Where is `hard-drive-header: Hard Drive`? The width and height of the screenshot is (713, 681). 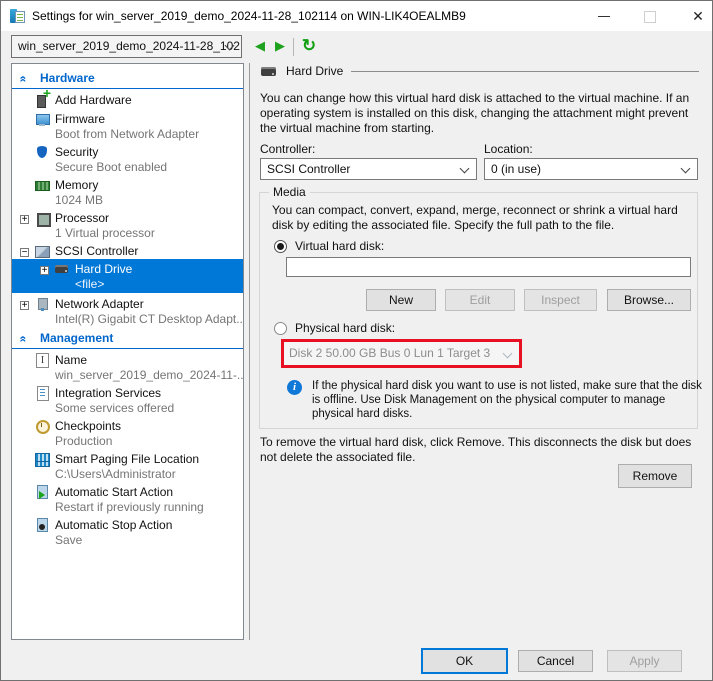
hard-drive-header: Hard Drive is located at coordinates (479, 71).